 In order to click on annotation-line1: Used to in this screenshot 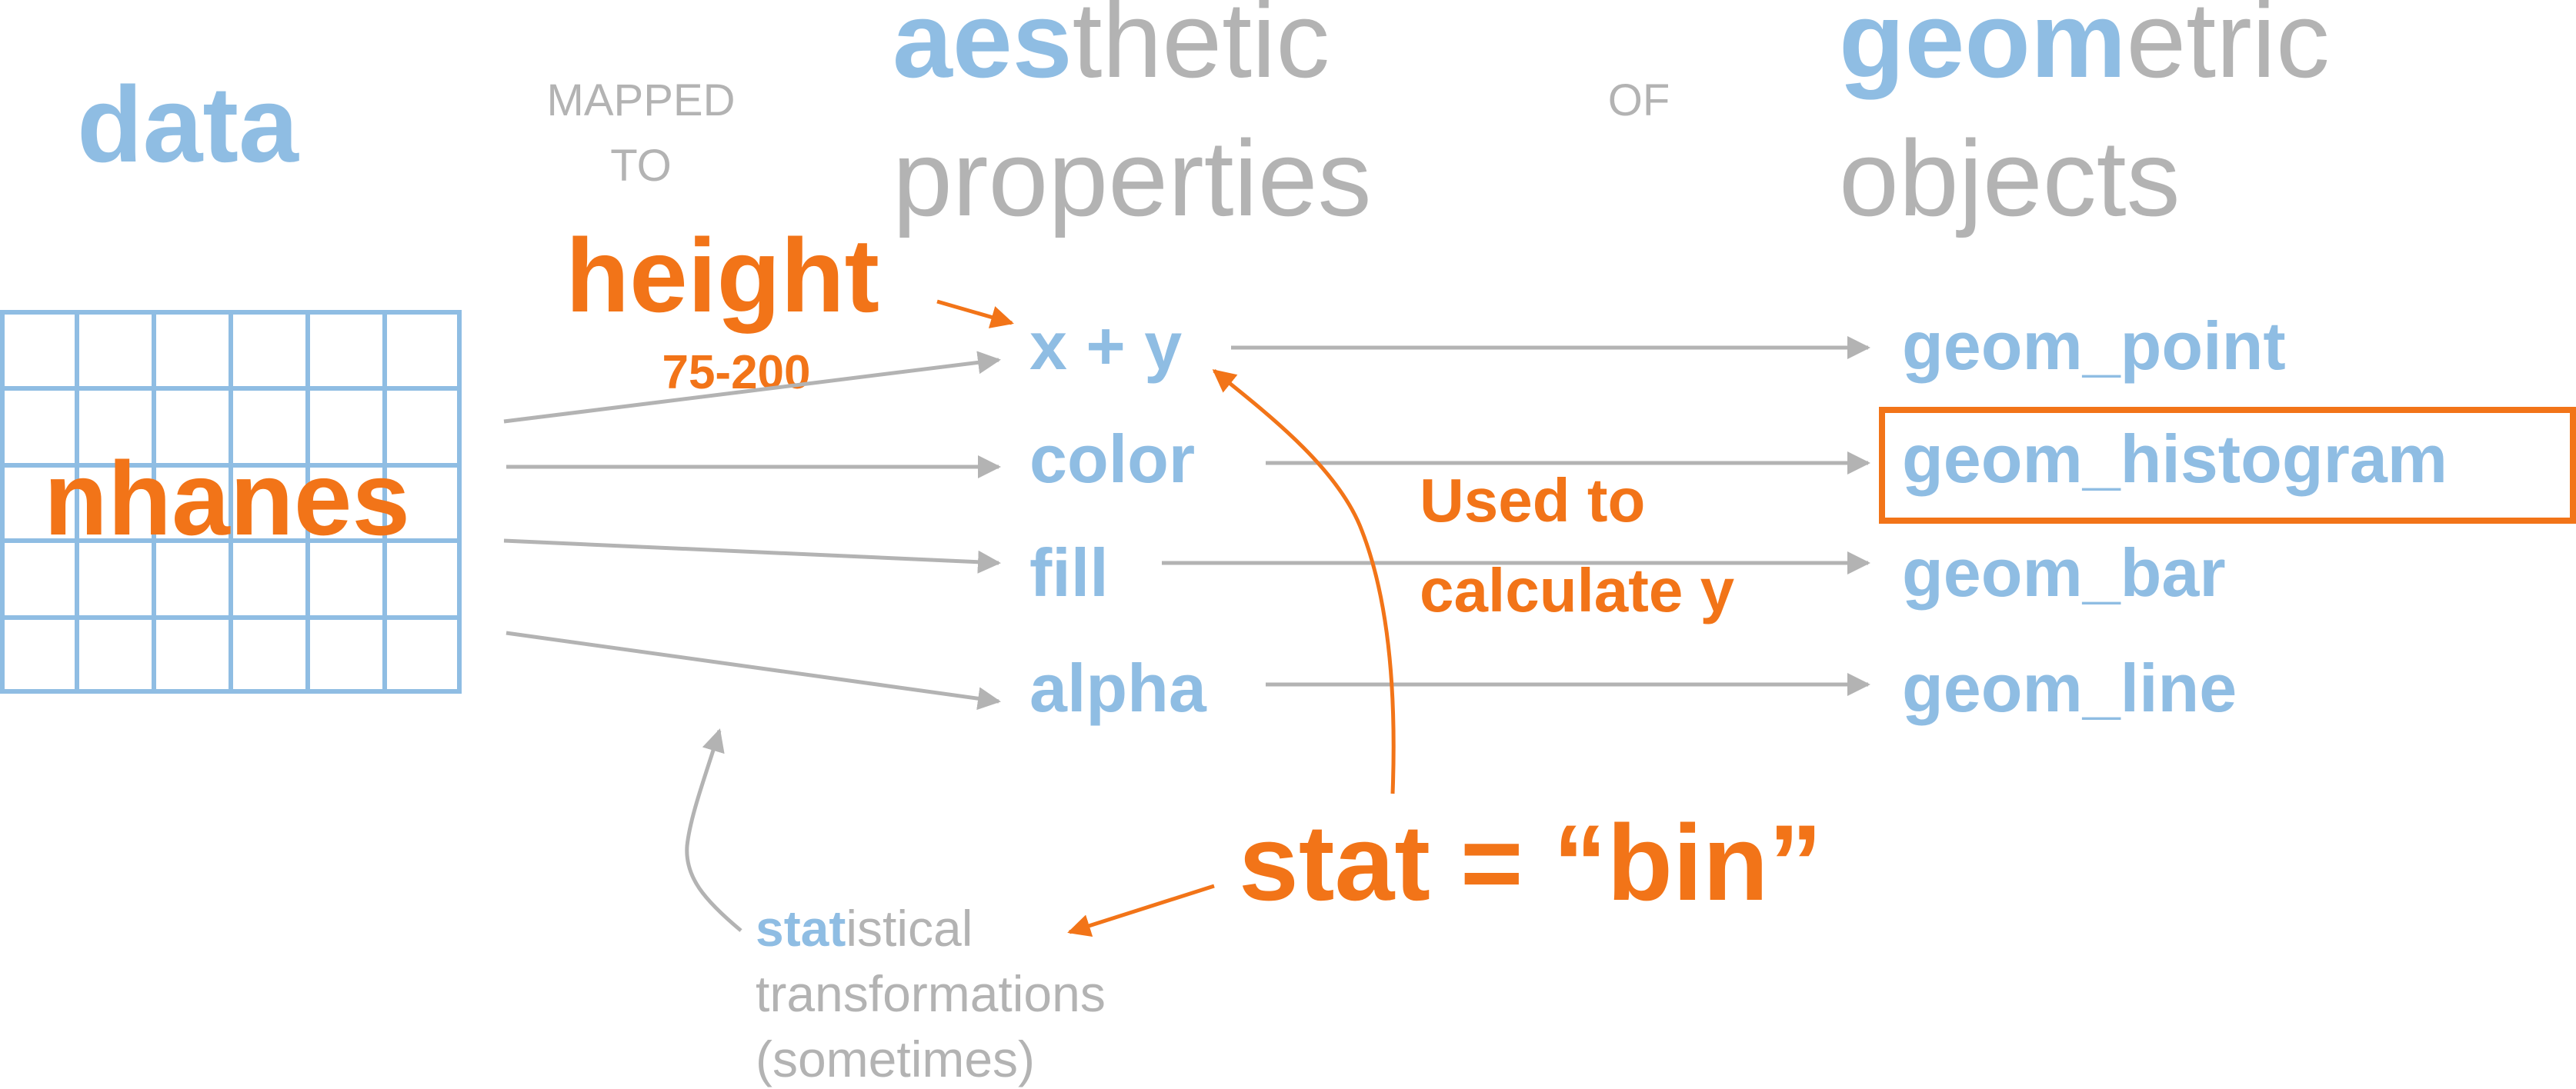, I will do `click(1533, 500)`.